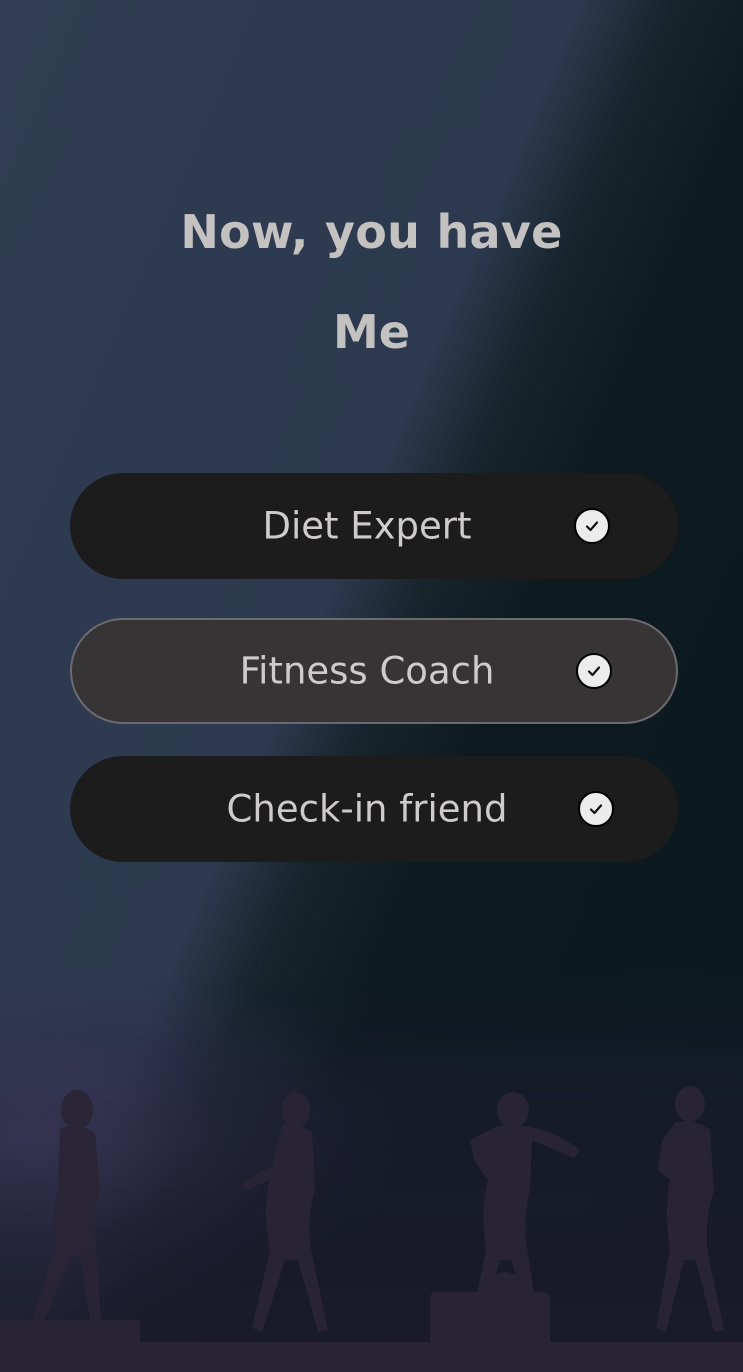 The height and width of the screenshot is (1372, 743). I want to click on option-fitness-coach-button: Fitness Coach, so click(374, 671).